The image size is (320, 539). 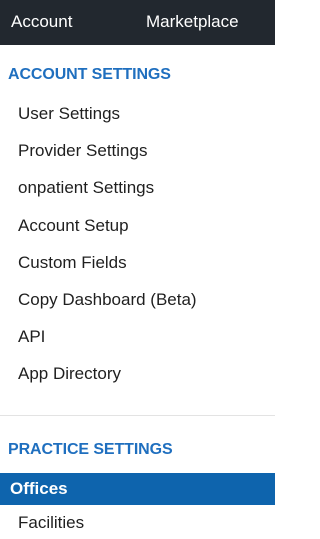 I want to click on tab-account: Account, so click(x=41, y=22).